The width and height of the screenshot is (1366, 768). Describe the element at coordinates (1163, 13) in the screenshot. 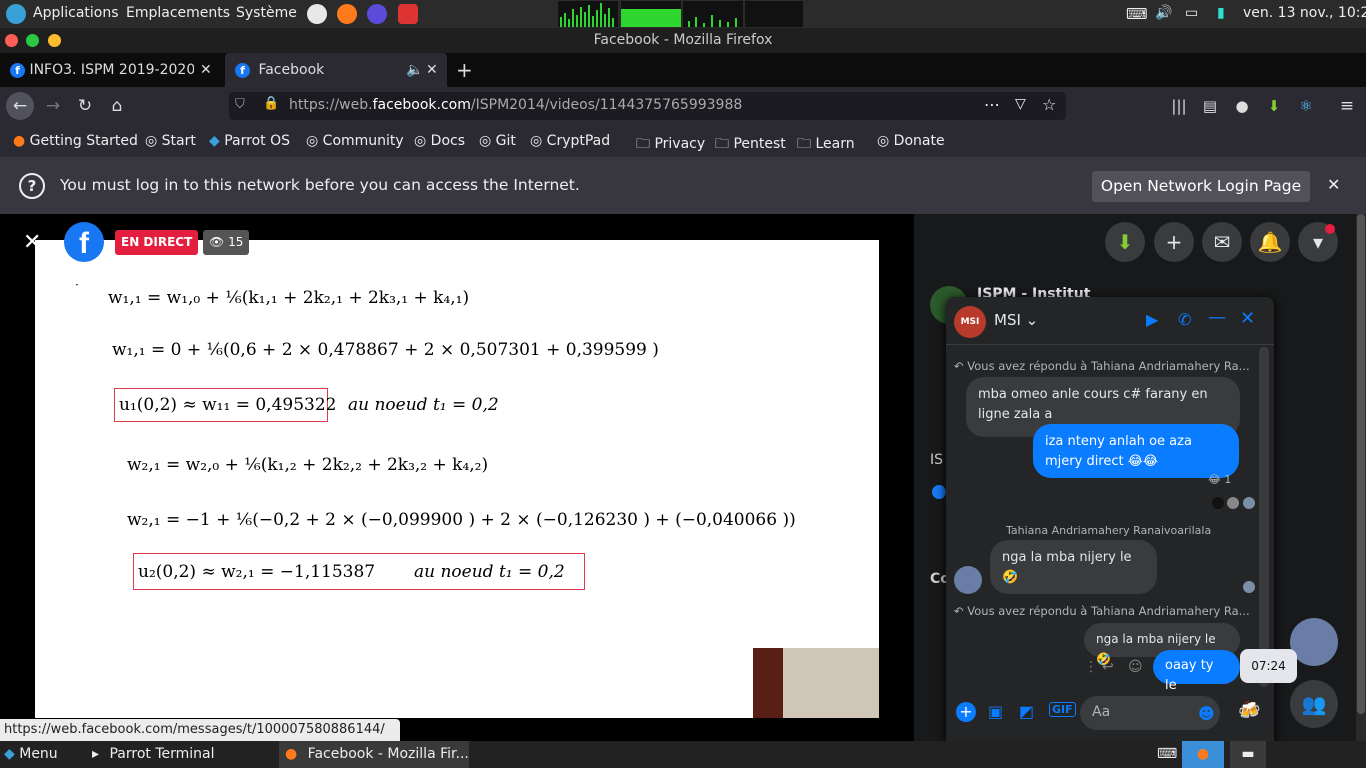

I see `volume-icon: 🔊` at that location.